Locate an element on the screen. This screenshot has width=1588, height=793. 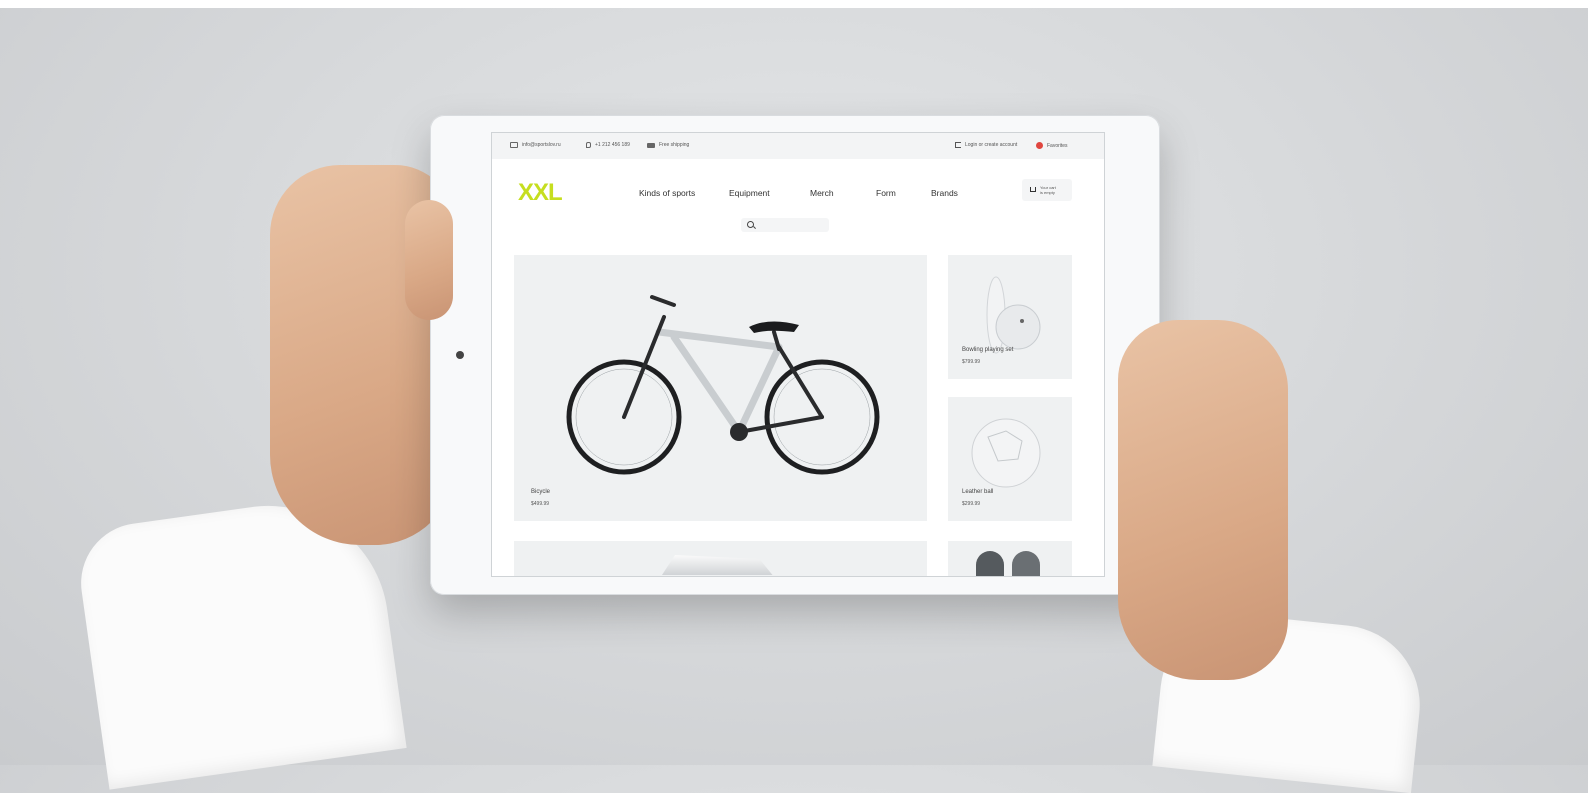
email-link: info@sportslov.ru is located at coordinates (535, 145).